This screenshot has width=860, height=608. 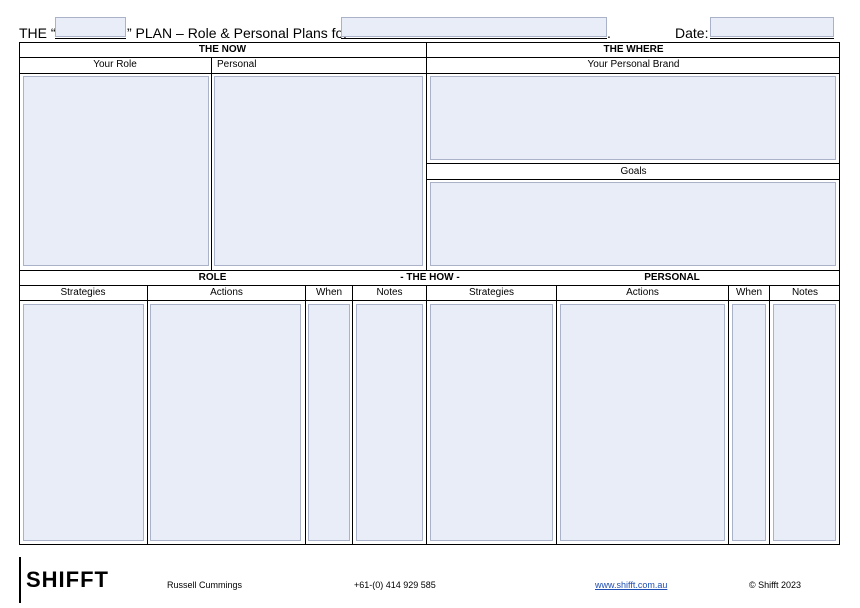 What do you see at coordinates (772, 38) in the screenshot?
I see `date-underline` at bounding box center [772, 38].